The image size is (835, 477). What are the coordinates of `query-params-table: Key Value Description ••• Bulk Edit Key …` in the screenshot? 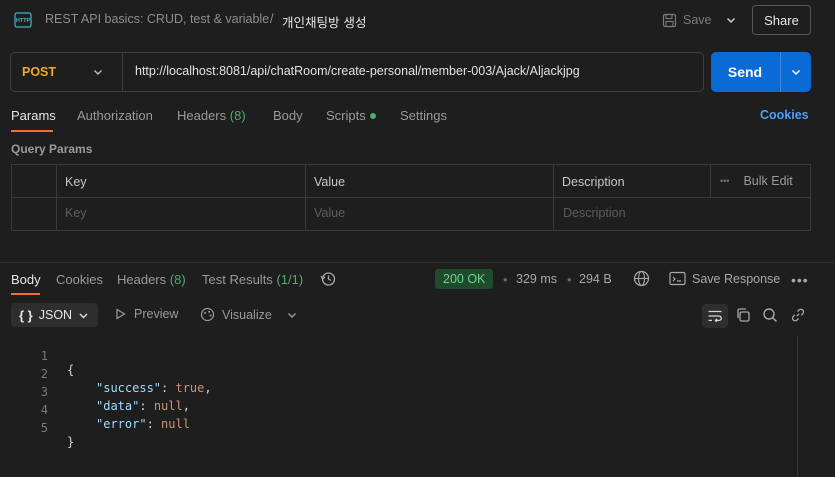 It's located at (411, 197).